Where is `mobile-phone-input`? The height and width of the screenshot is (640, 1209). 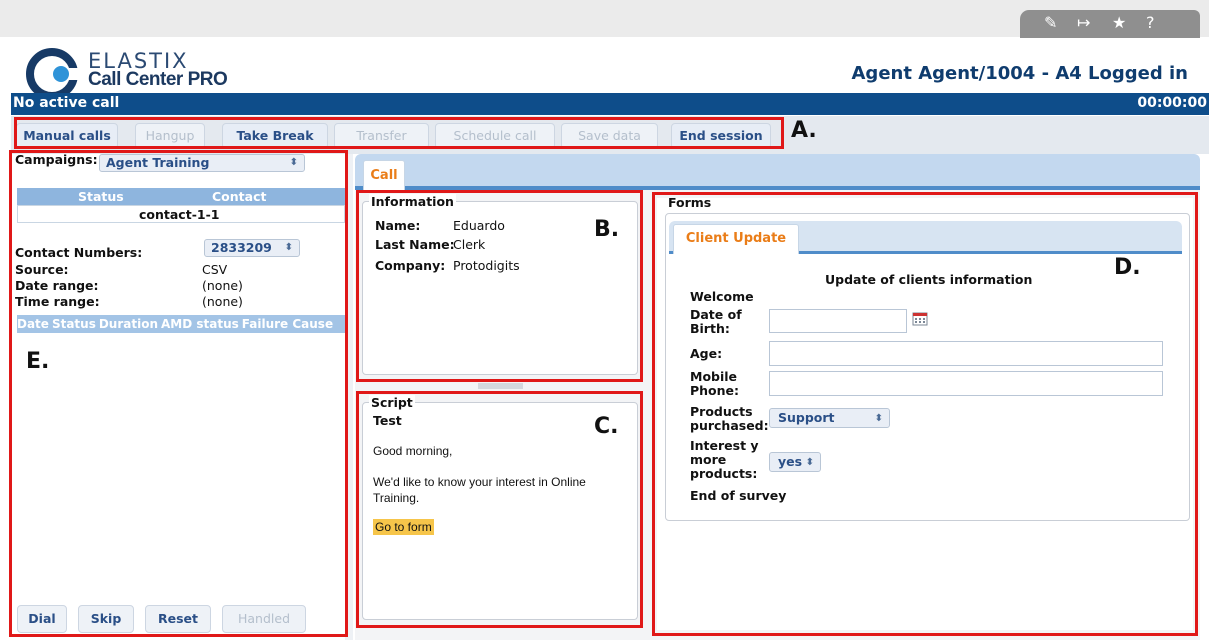
mobile-phone-input is located at coordinates (966, 383).